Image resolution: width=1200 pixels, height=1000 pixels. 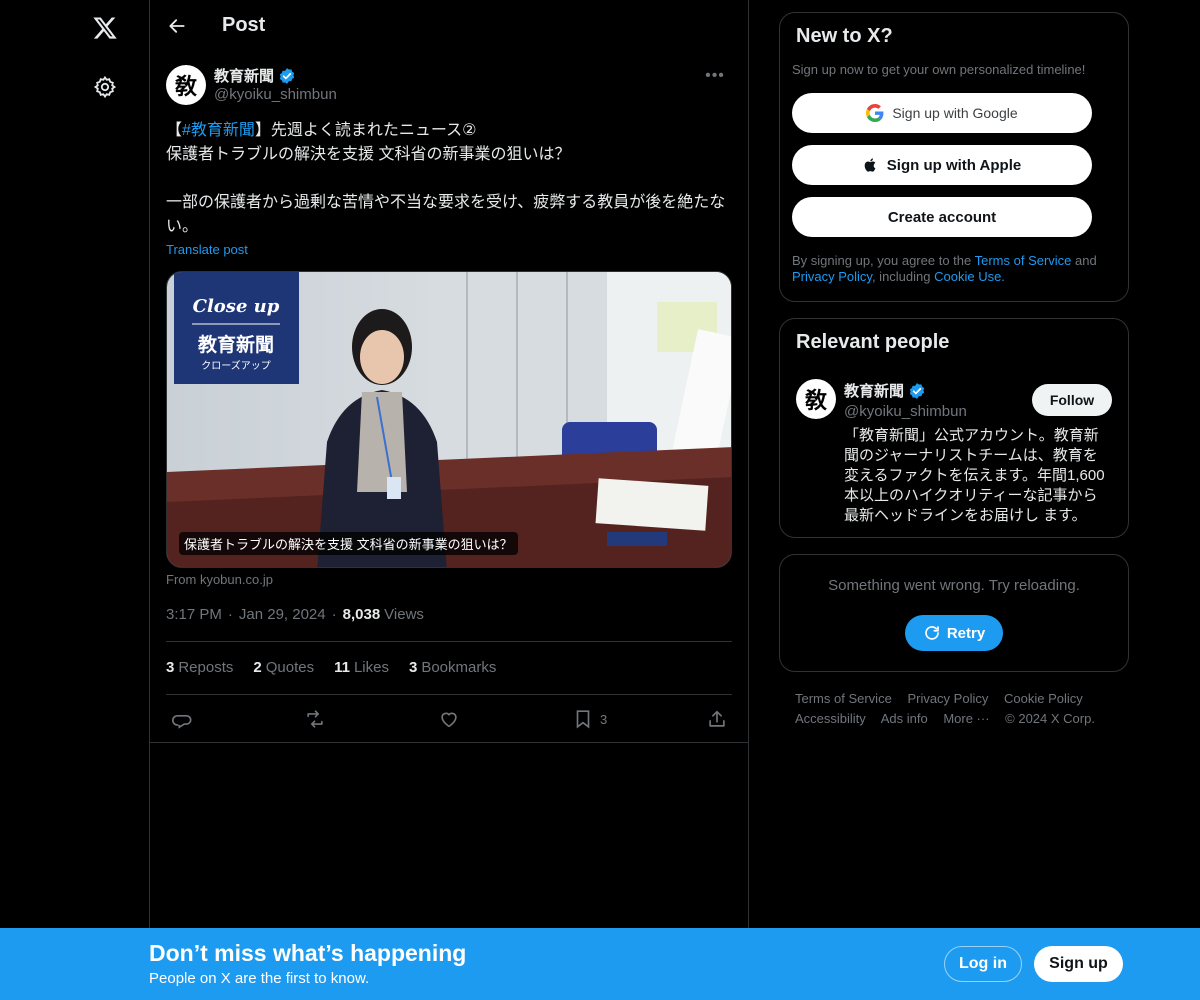 What do you see at coordinates (1050, 718) in the screenshot?
I see `footer-copyright: © 2024 X Corp.` at bounding box center [1050, 718].